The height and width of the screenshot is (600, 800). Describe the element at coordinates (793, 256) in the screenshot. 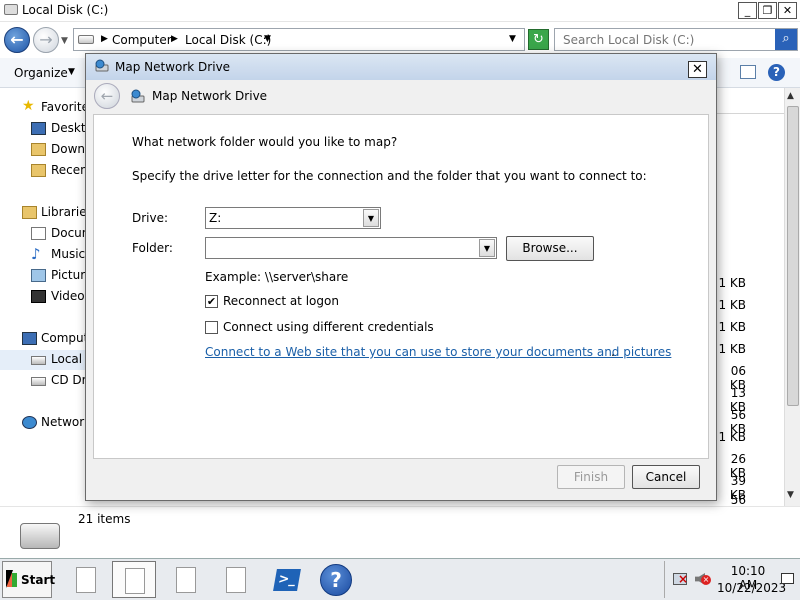

I see `scroll-thumb` at that location.